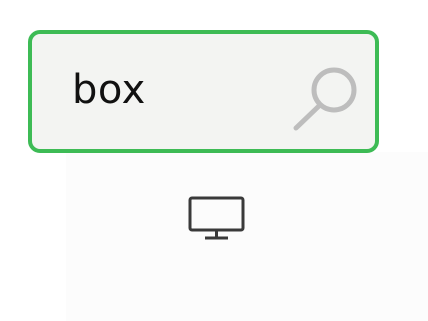 Image resolution: width=428 pixels, height=321 pixels. Describe the element at coordinates (109, 90) in the screenshot. I see `search-input-text: box` at that location.